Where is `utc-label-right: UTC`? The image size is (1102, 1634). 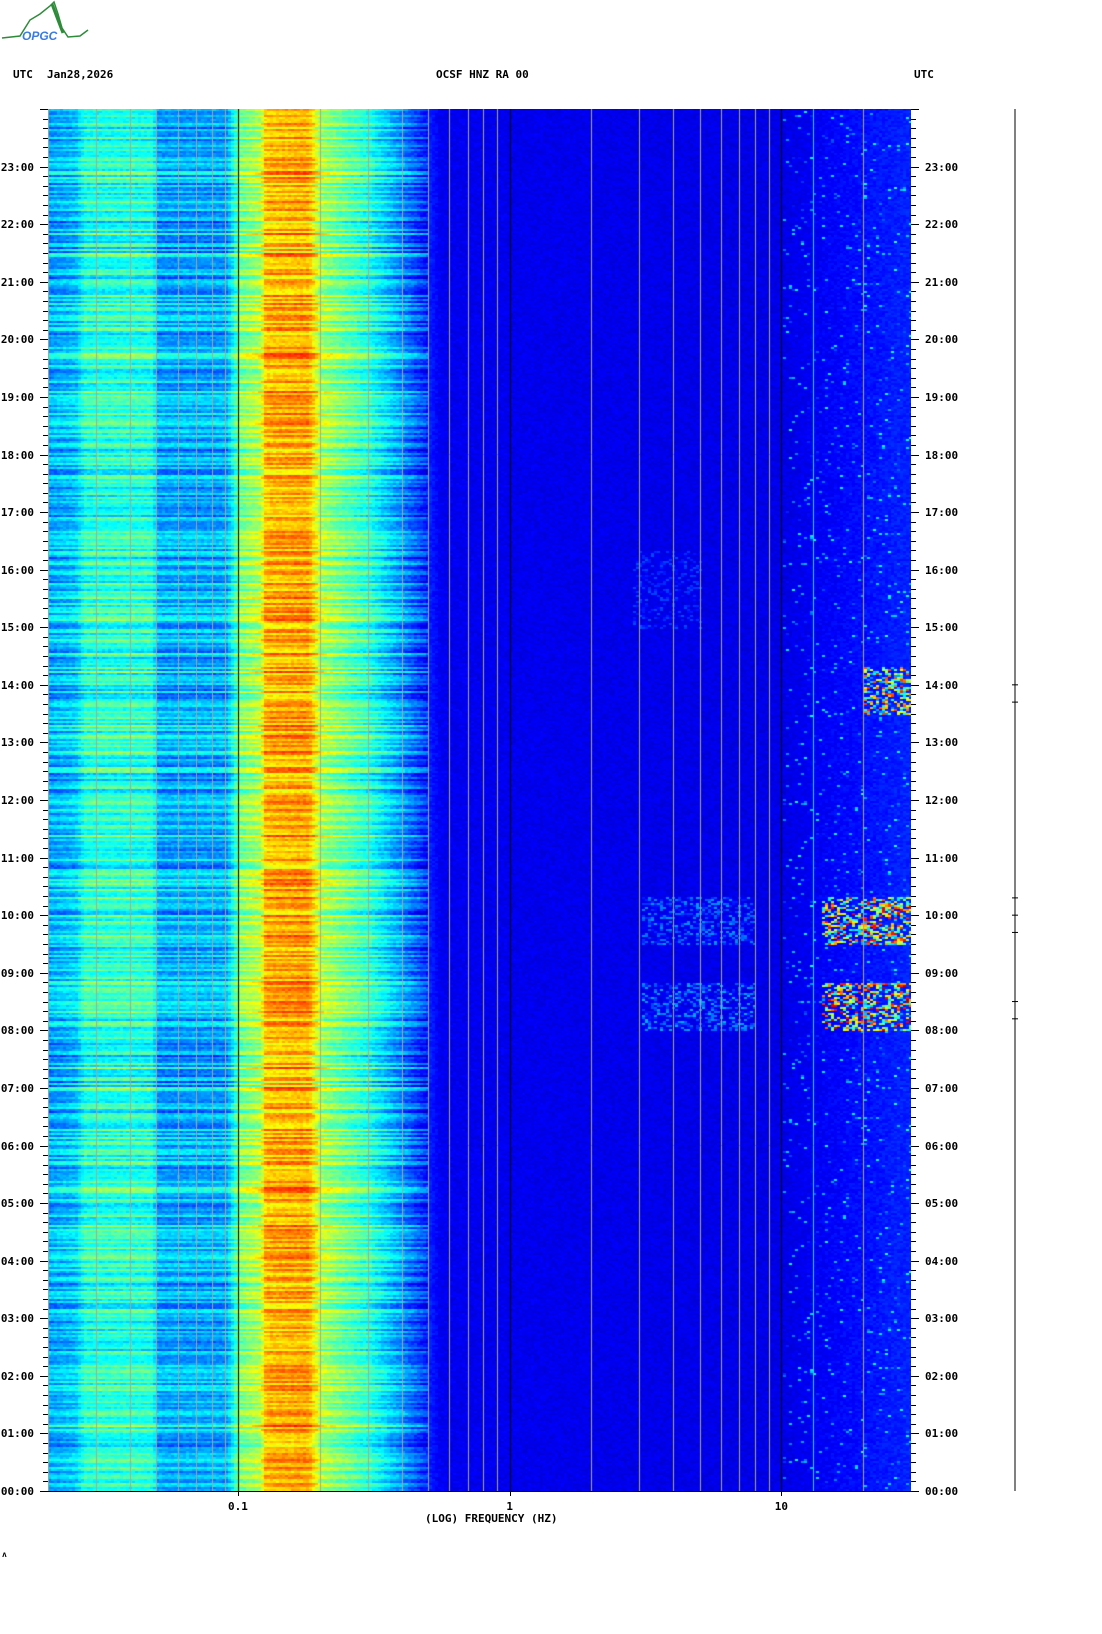
utc-label-right: UTC is located at coordinates (924, 74).